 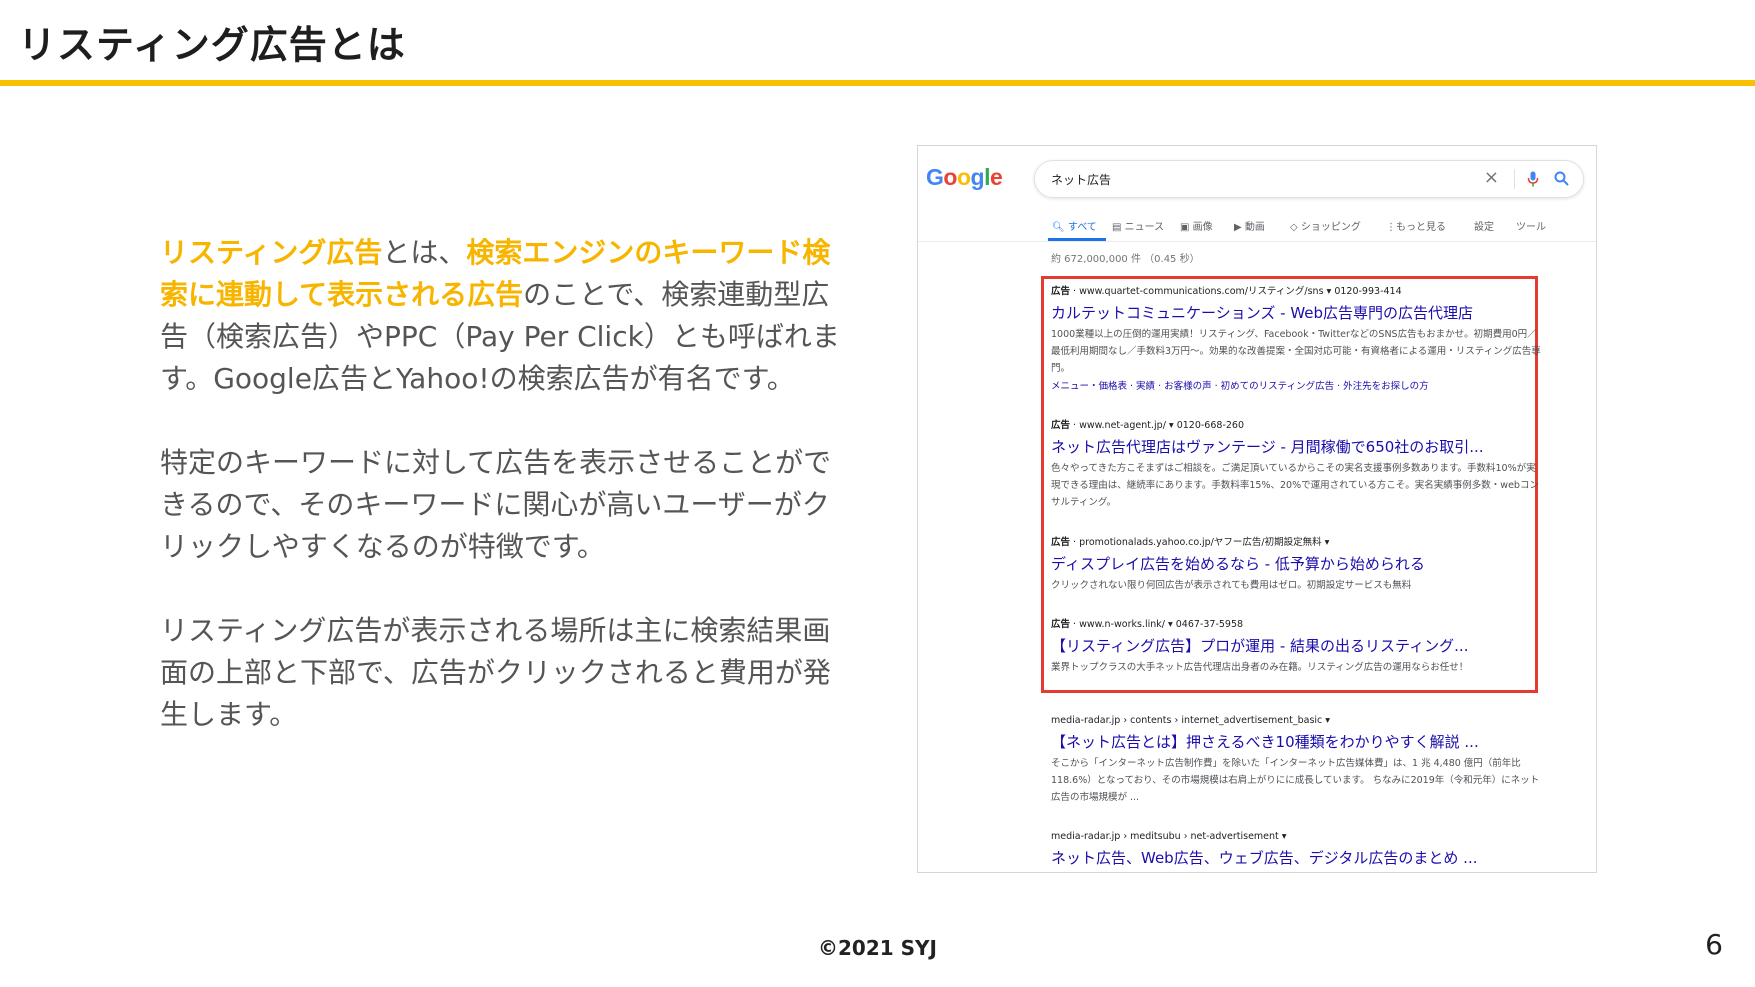 What do you see at coordinates (1249, 225) in the screenshot?
I see `tab-videos: ▶ 動画` at bounding box center [1249, 225].